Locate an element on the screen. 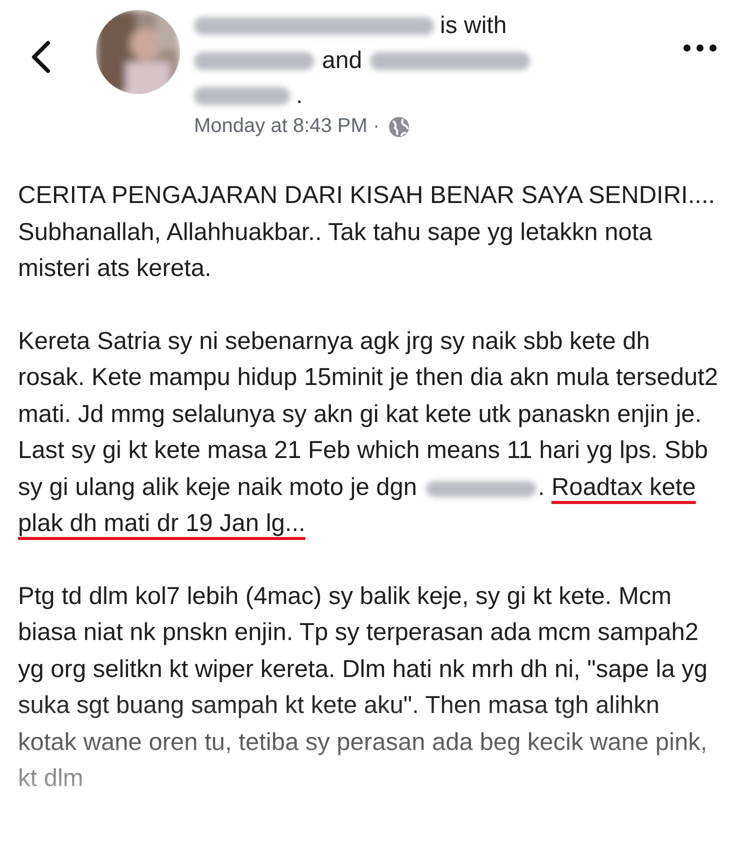 This screenshot has height=867, width=745. back-icon is located at coordinates (41, 57).